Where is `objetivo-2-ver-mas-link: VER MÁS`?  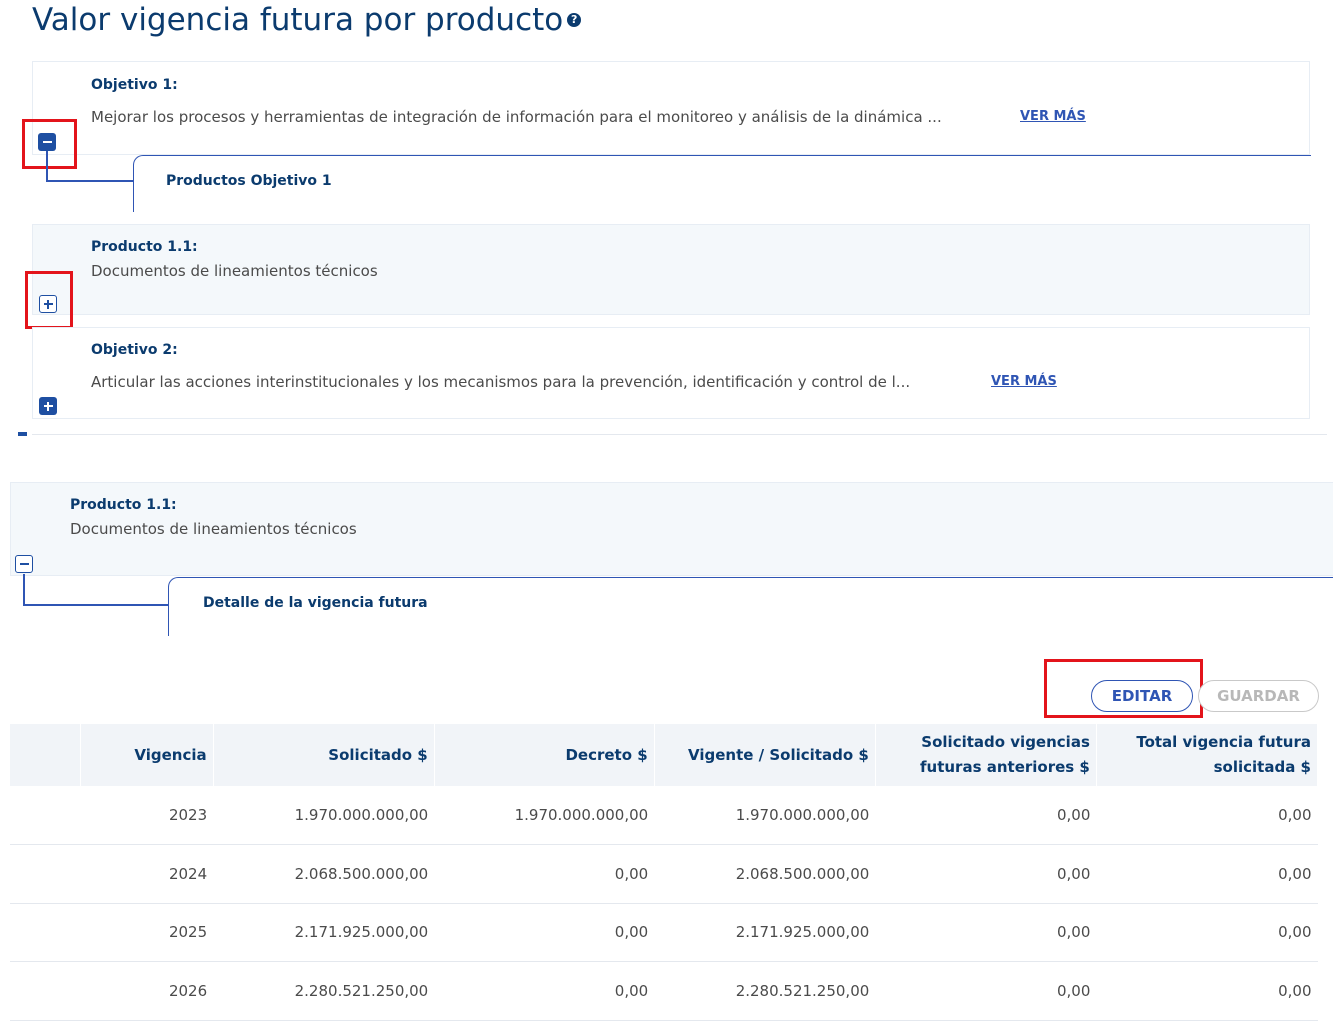 objetivo-2-ver-mas-link: VER MÁS is located at coordinates (1024, 381).